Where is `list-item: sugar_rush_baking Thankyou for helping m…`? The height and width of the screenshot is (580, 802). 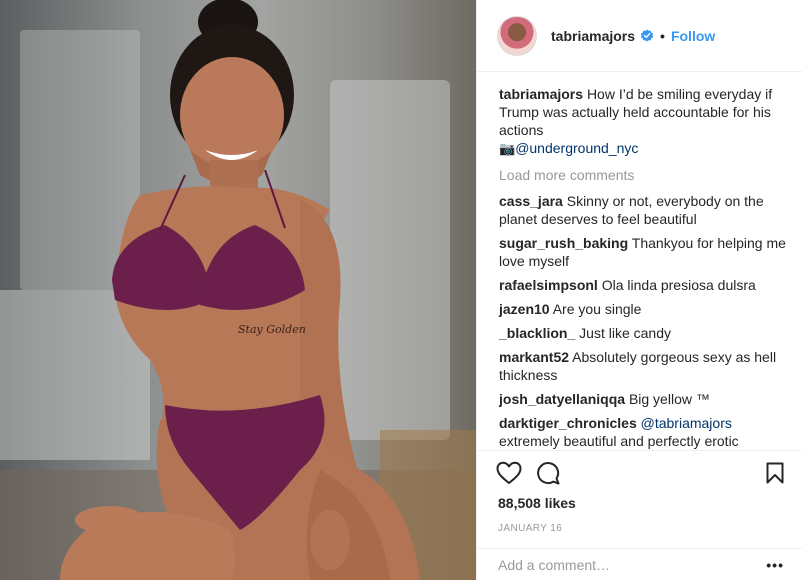 list-item: sugar_rush_baking Thankyou for helping m… is located at coordinates (647, 252).